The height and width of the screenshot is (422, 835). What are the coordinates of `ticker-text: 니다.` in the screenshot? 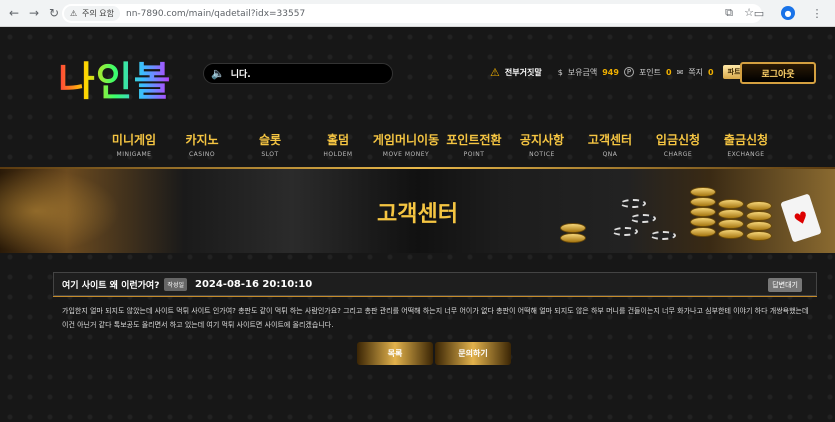 It's located at (240, 75).